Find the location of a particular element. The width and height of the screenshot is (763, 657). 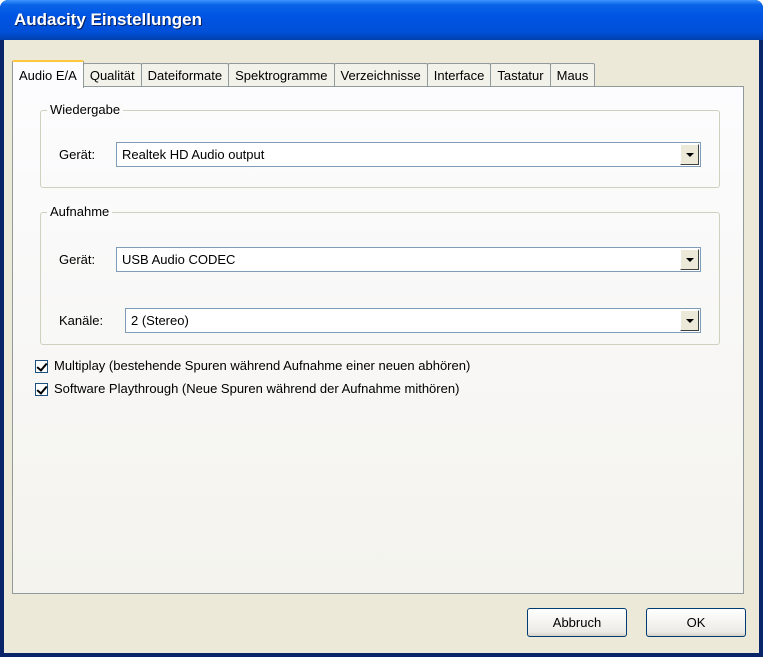

recording-device-select: USB Audio CODEC is located at coordinates (408, 259).